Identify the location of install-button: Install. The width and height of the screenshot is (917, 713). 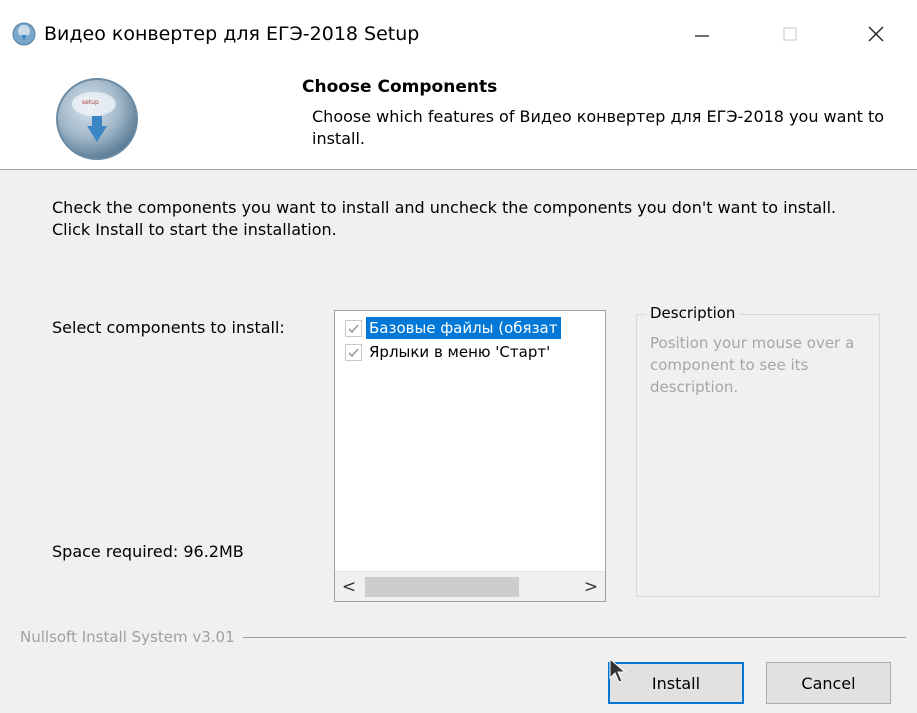
(676, 683).